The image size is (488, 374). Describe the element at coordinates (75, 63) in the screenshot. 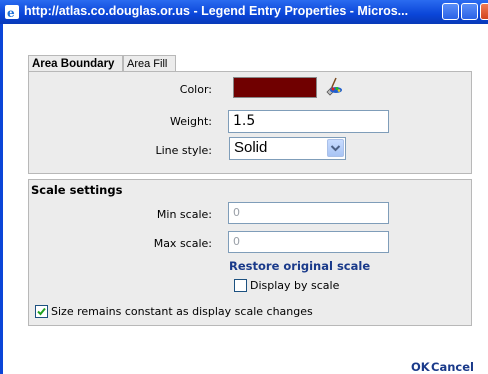

I see `tab-area-boundary: Area Boundary` at that location.